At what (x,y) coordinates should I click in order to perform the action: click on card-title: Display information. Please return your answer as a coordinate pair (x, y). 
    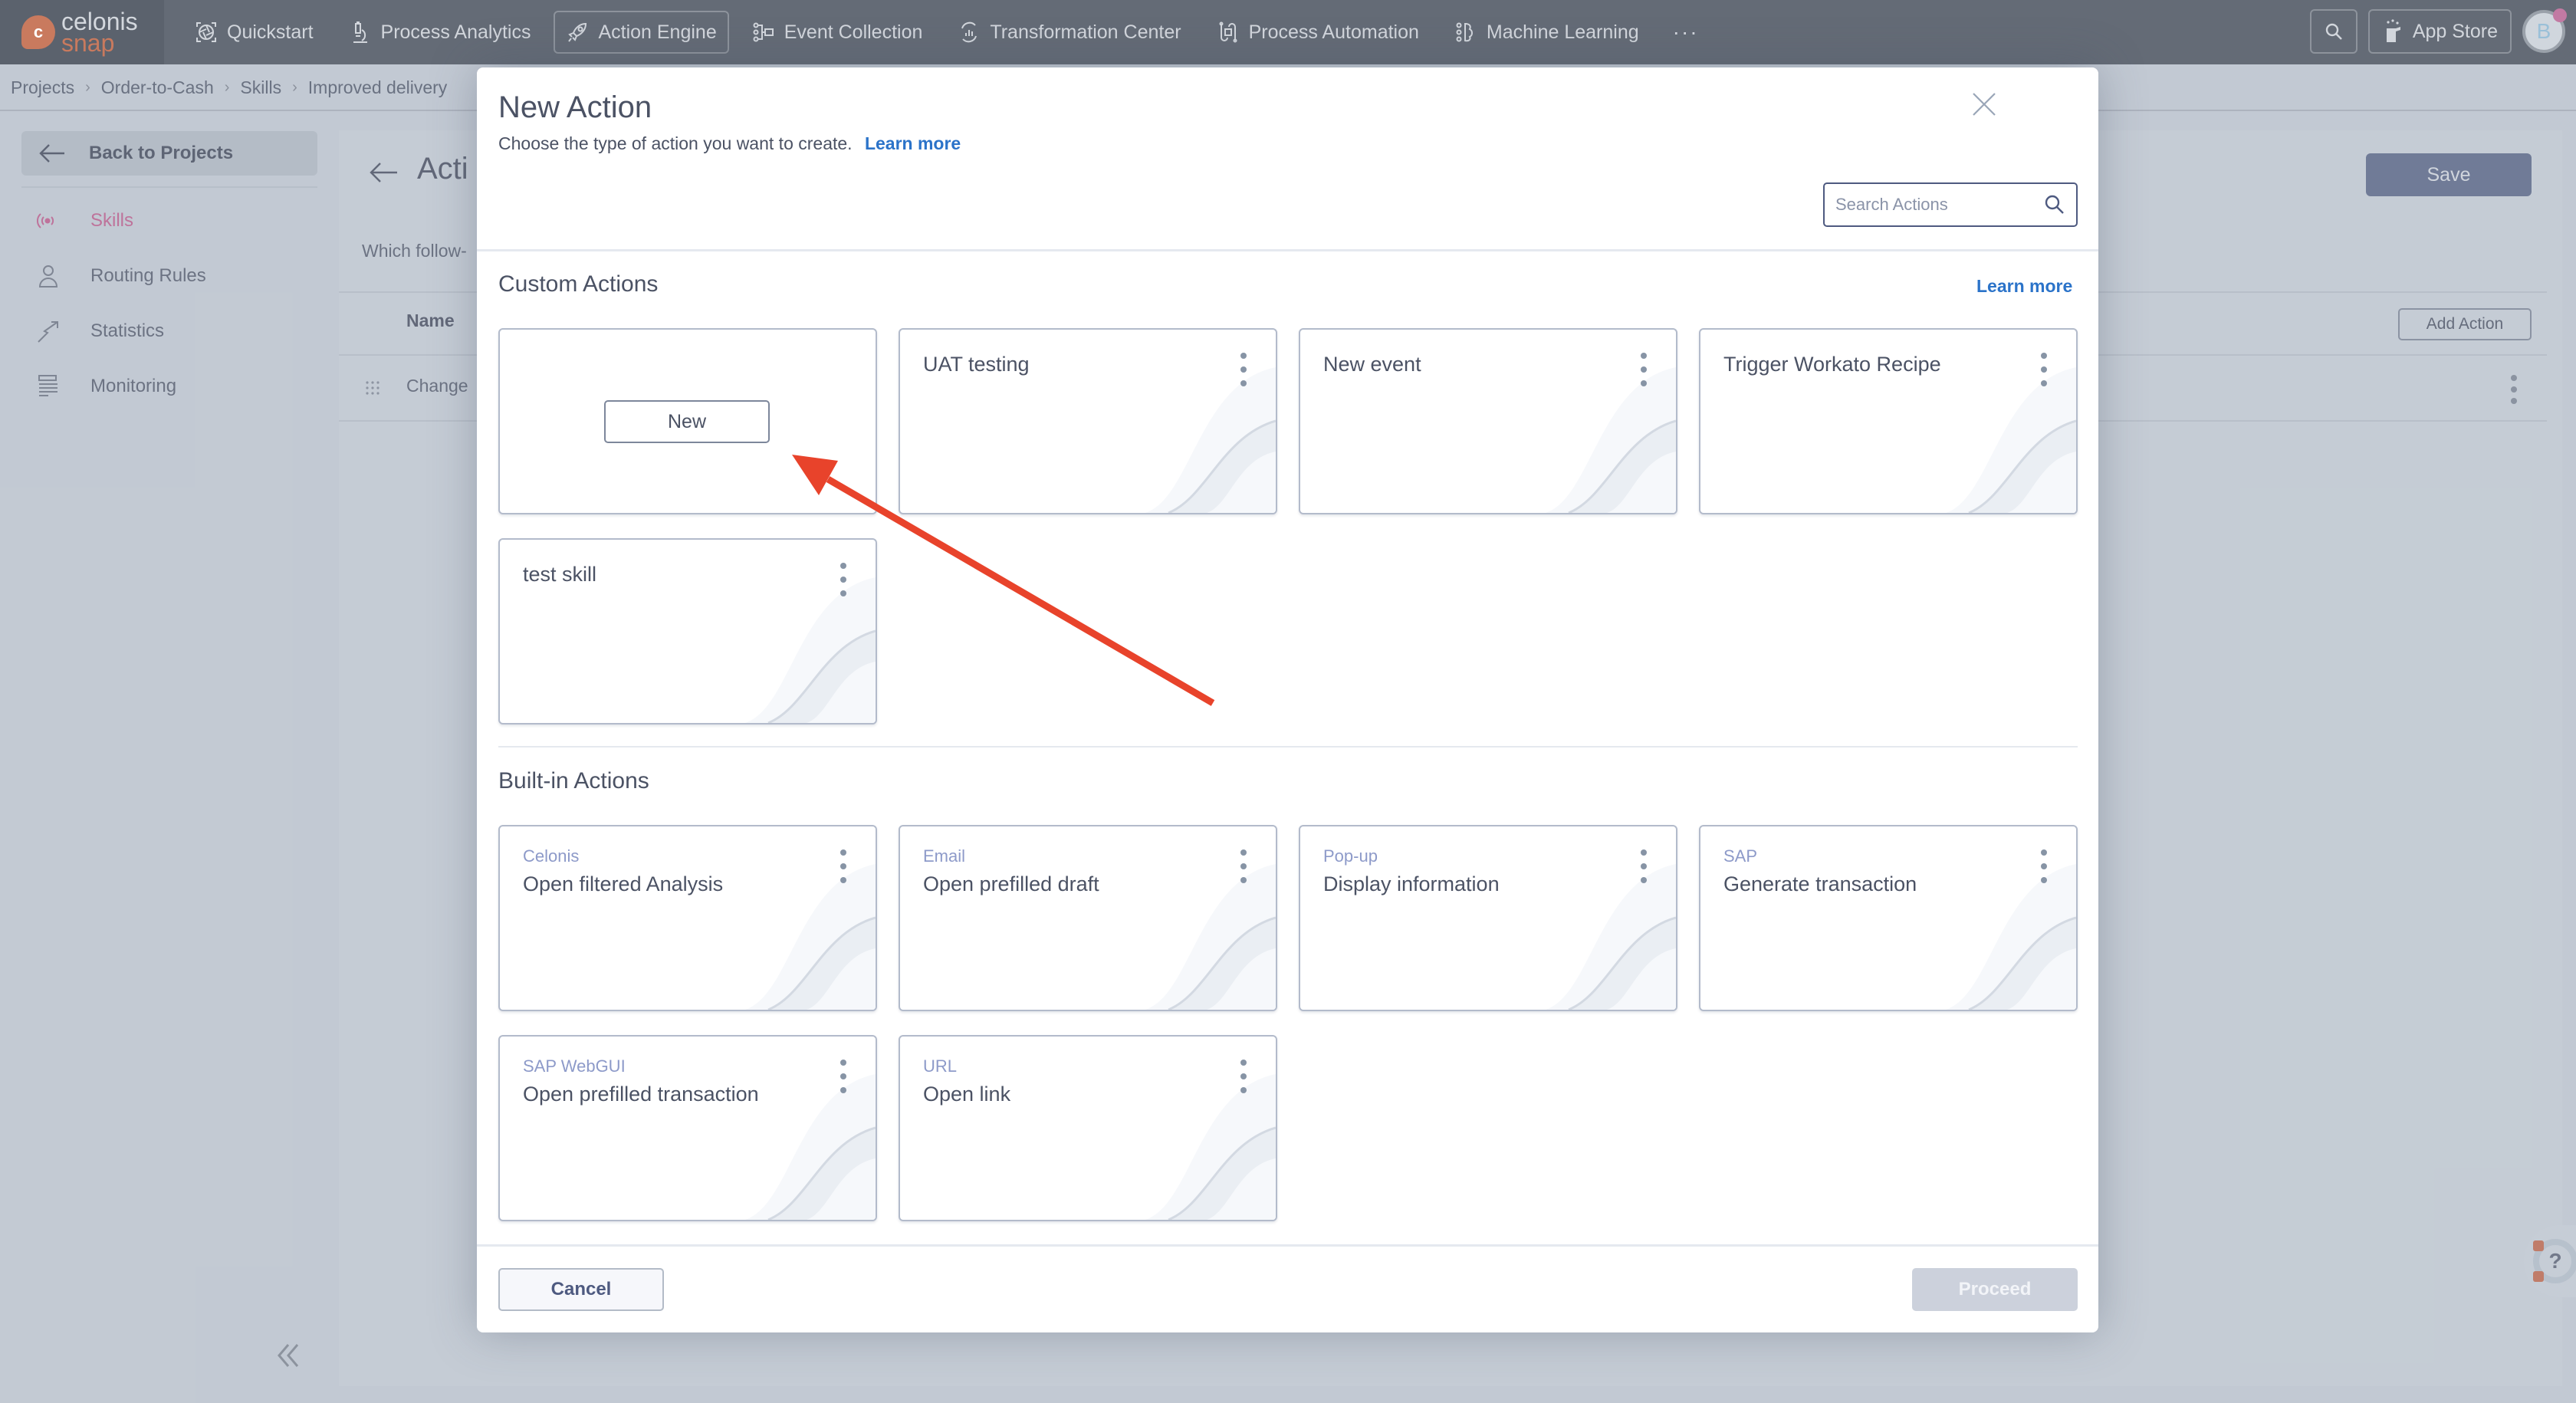
    Looking at the image, I should click on (1412, 883).